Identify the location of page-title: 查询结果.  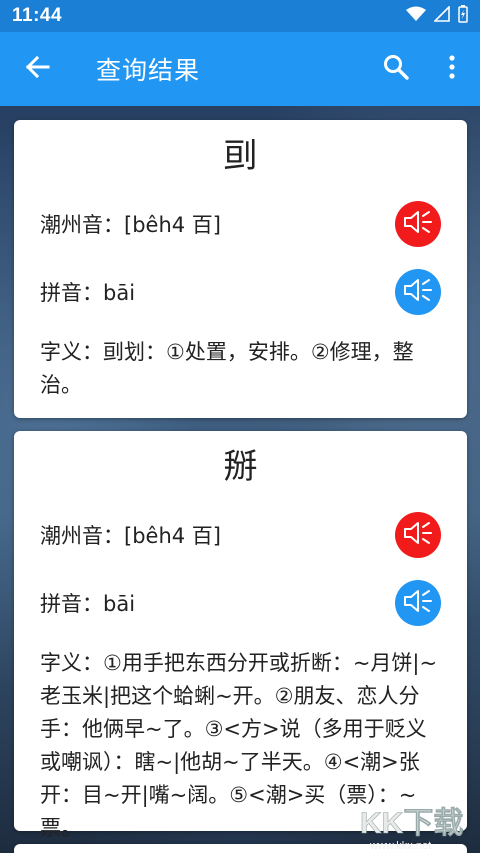
(148, 70).